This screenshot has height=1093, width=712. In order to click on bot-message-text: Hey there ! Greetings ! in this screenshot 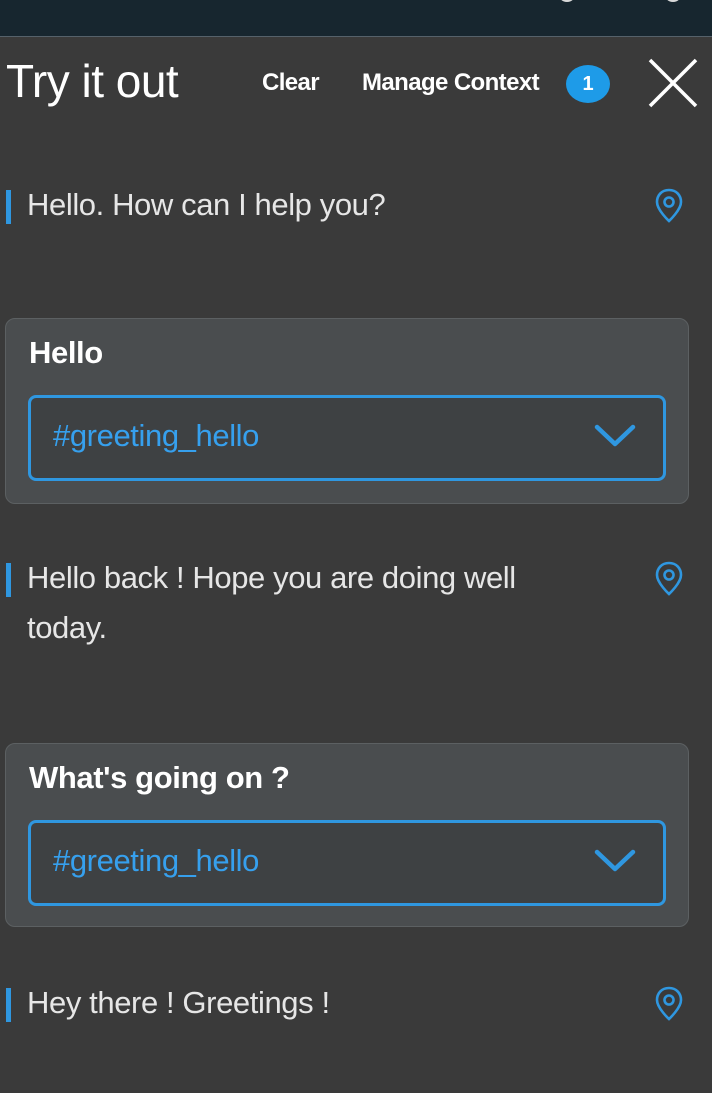, I will do `click(178, 1002)`.